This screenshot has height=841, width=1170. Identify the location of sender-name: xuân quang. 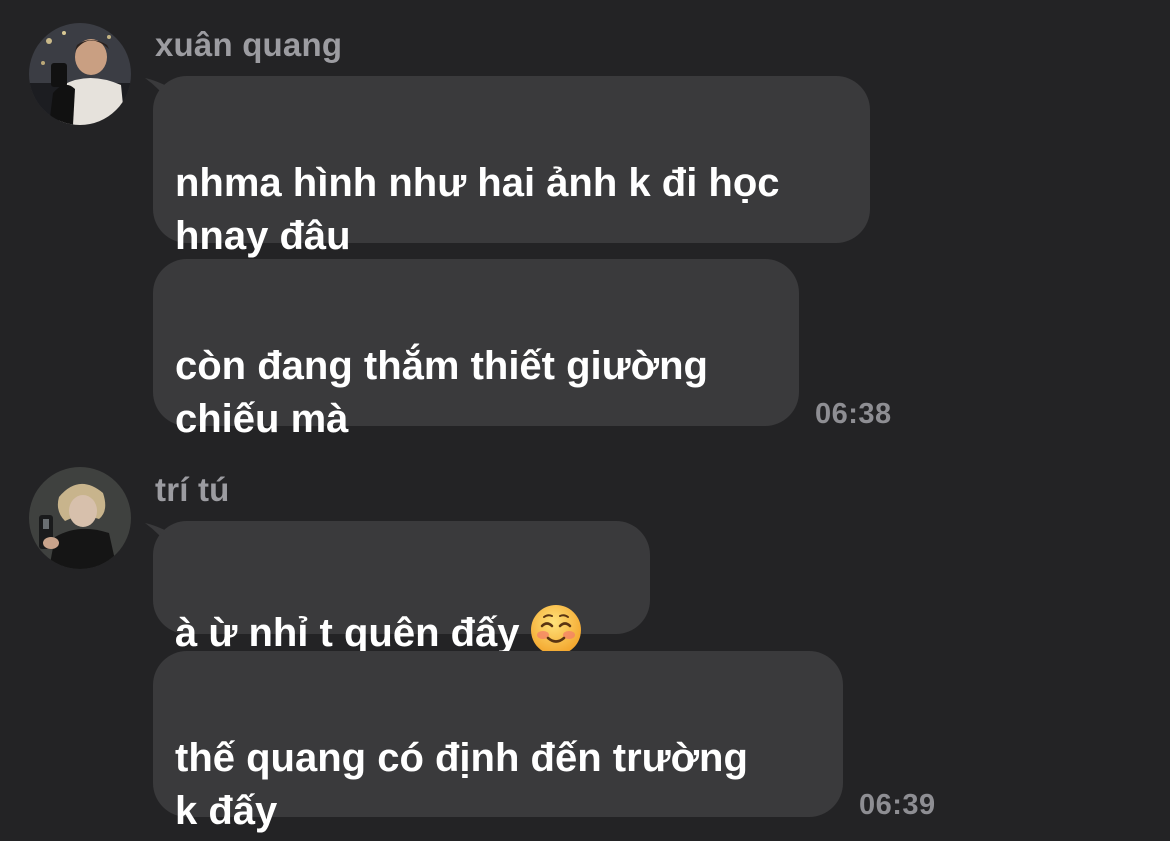
(249, 44).